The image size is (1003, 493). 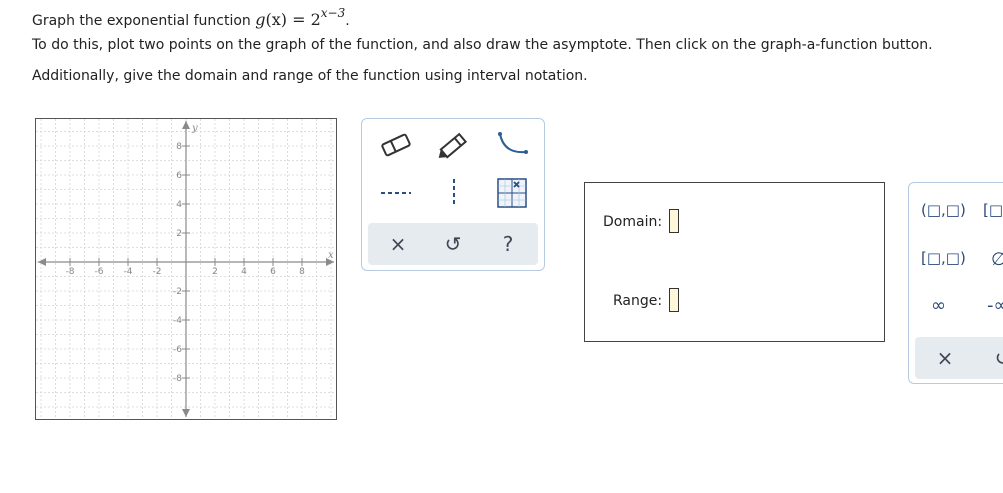 What do you see at coordinates (273, 272) in the screenshot?
I see `x-tick-label: 6` at bounding box center [273, 272].